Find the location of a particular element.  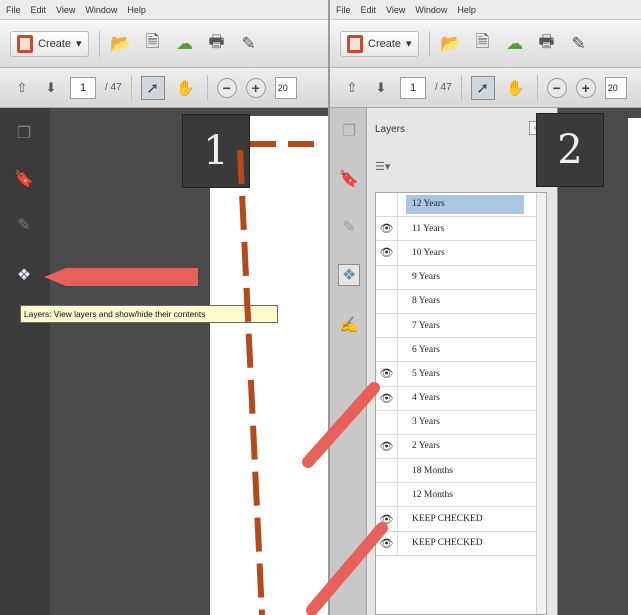

layer-row: 12 Years is located at coordinates (461, 205).